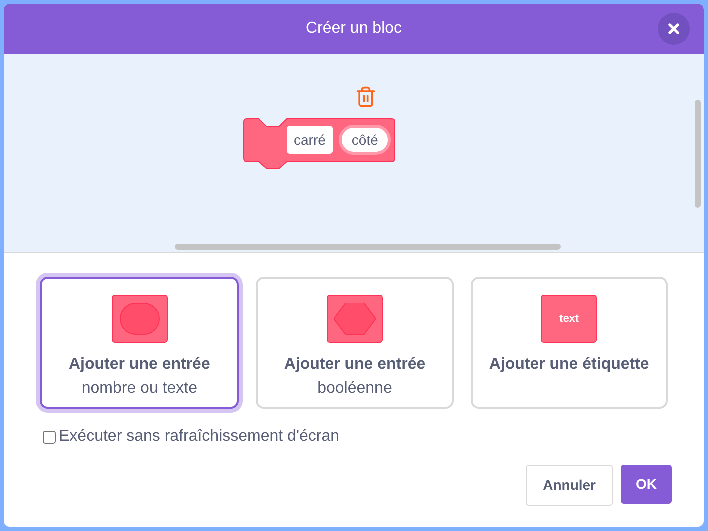 The image size is (708, 531). What do you see at coordinates (49, 437) in the screenshot?
I see `run-without-refresh-checkbox` at bounding box center [49, 437].